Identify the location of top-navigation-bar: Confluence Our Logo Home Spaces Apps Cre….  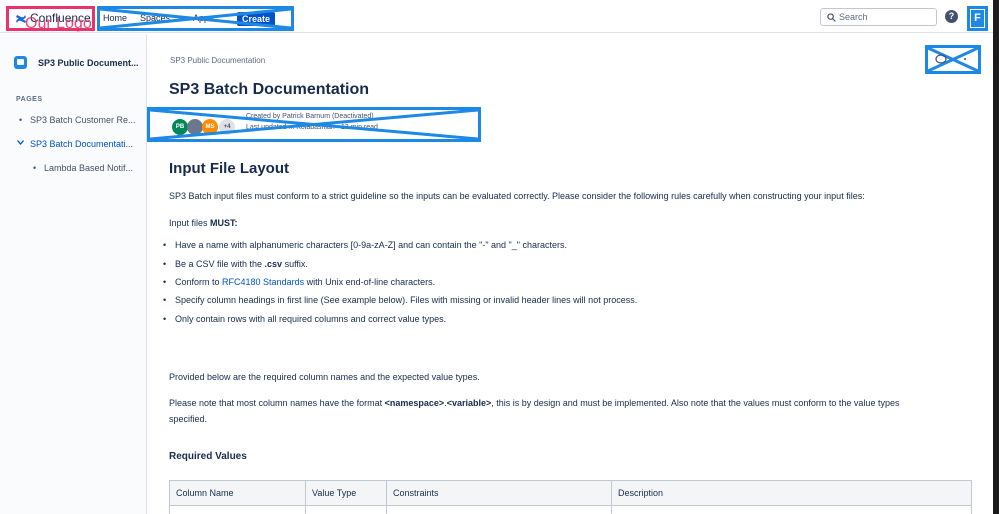
(496, 16).